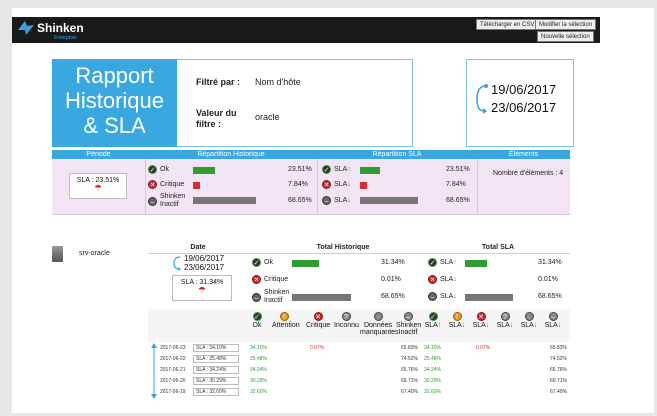  I want to click on server-name: srv-oracle, so click(94, 253).